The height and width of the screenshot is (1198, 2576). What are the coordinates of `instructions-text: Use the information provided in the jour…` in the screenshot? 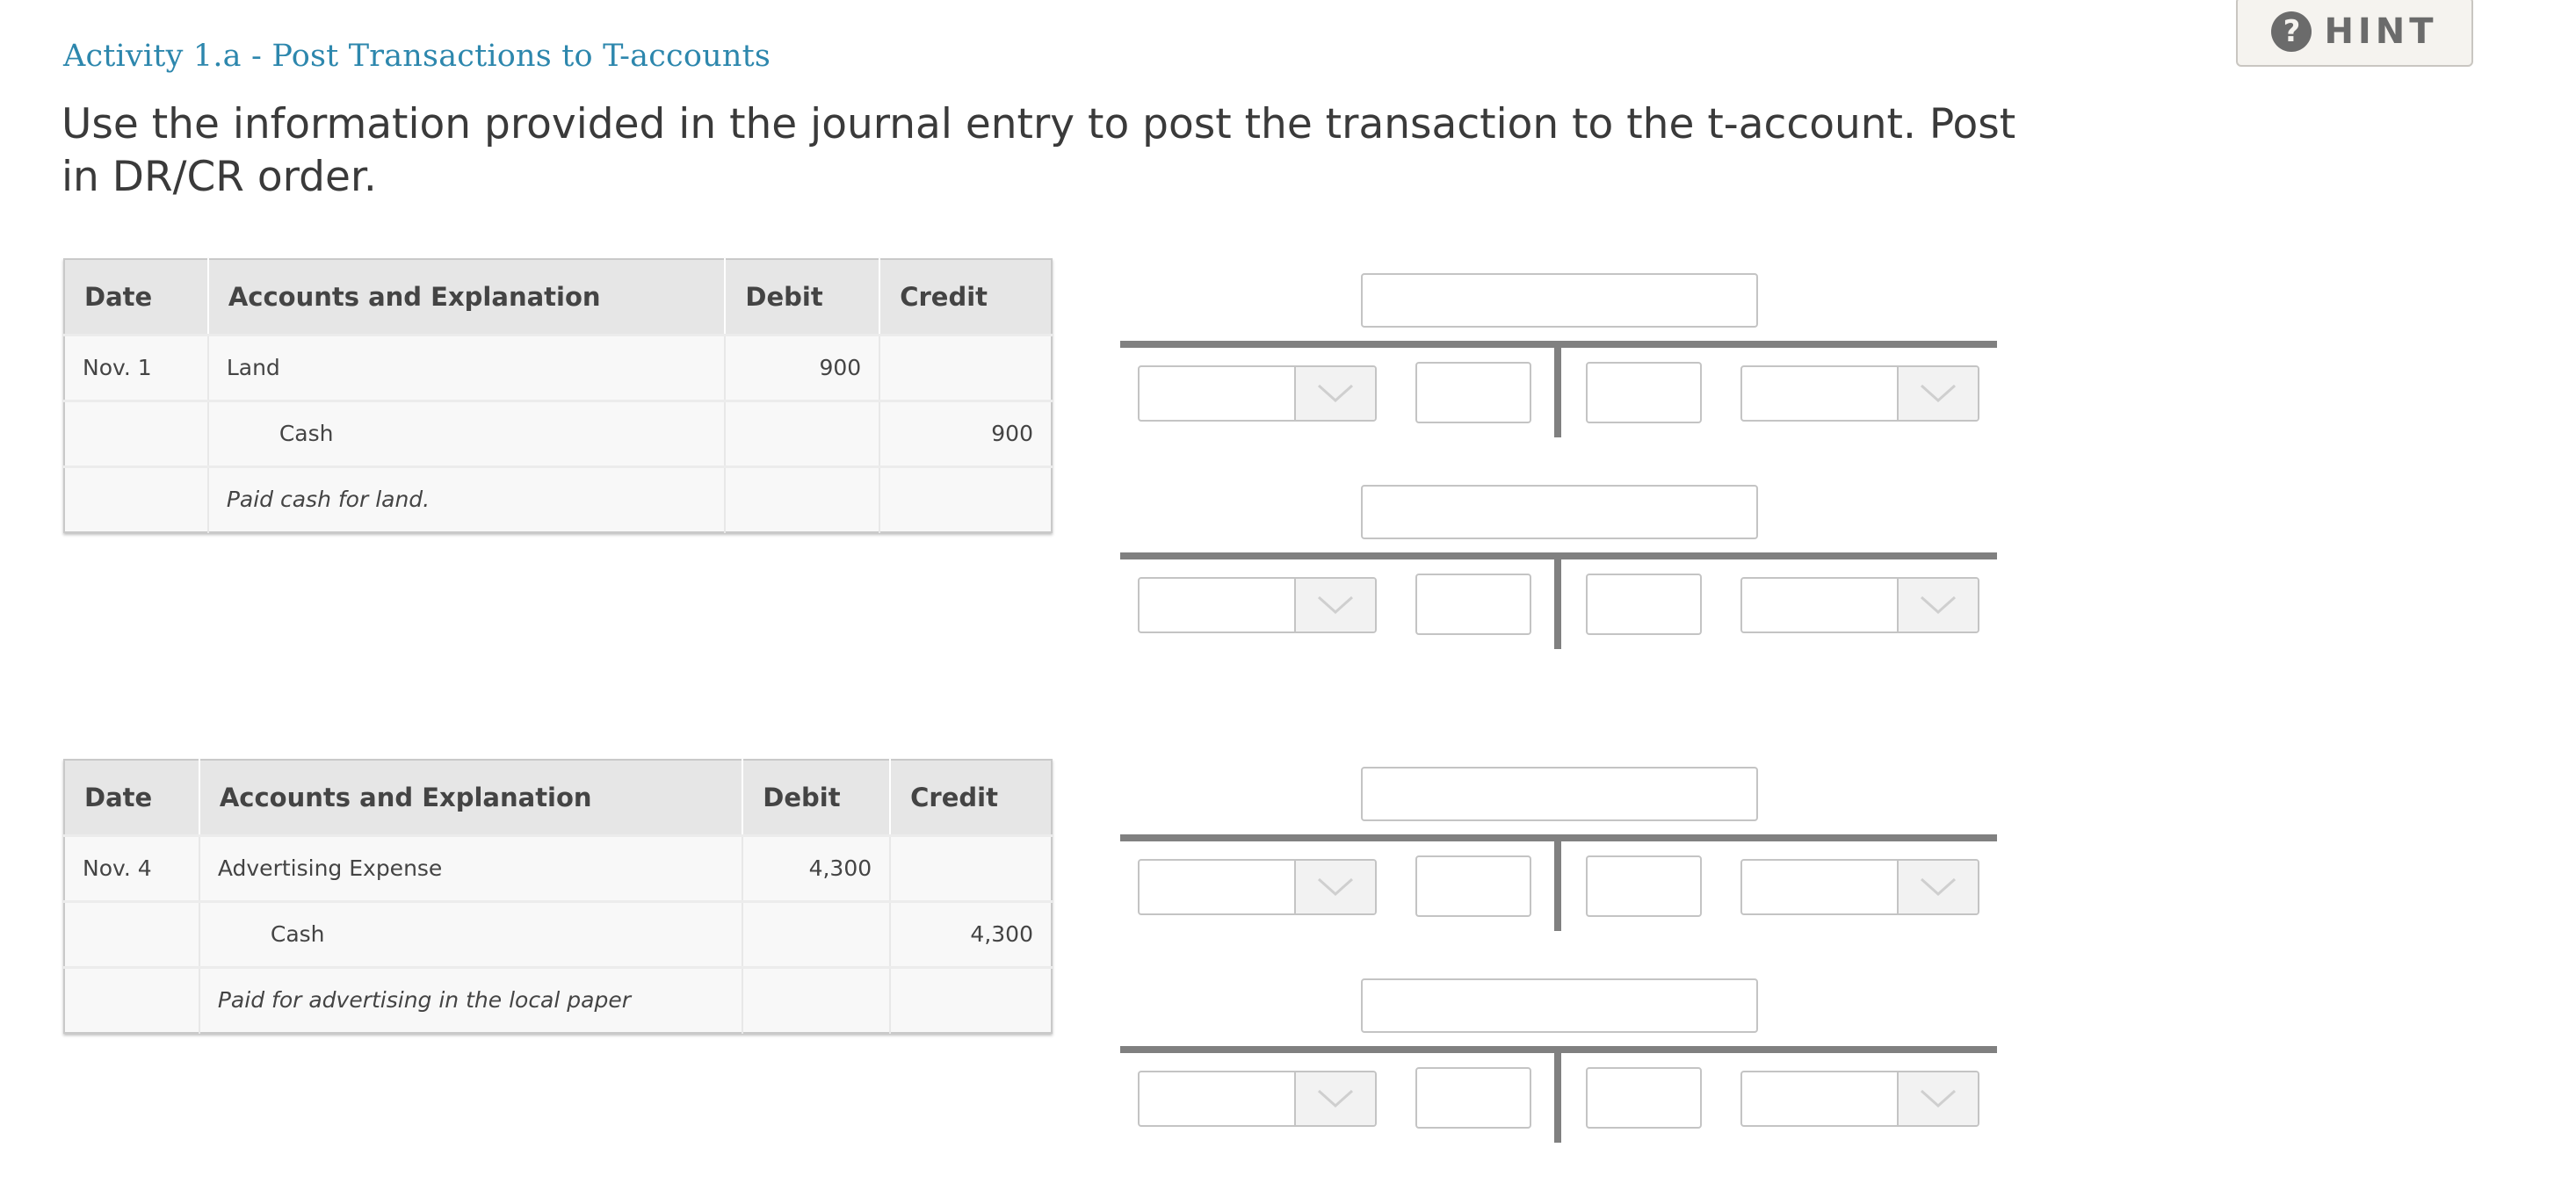 It's located at (1039, 150).